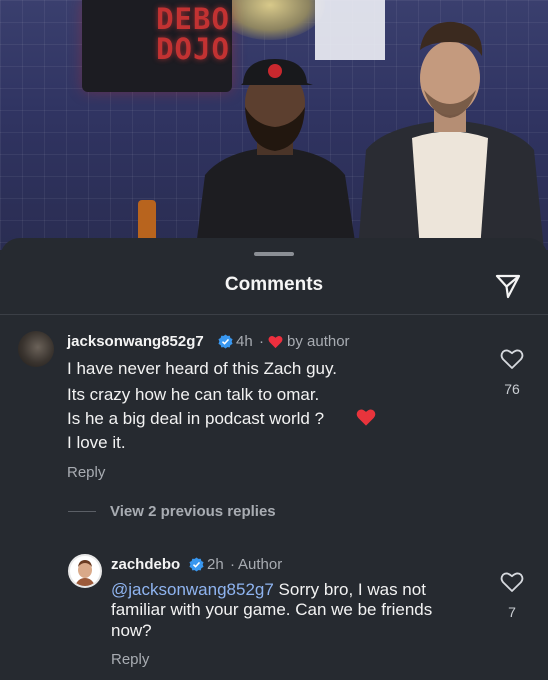  Describe the element at coordinates (508, 286) in the screenshot. I see `paper-plane-icon` at that location.